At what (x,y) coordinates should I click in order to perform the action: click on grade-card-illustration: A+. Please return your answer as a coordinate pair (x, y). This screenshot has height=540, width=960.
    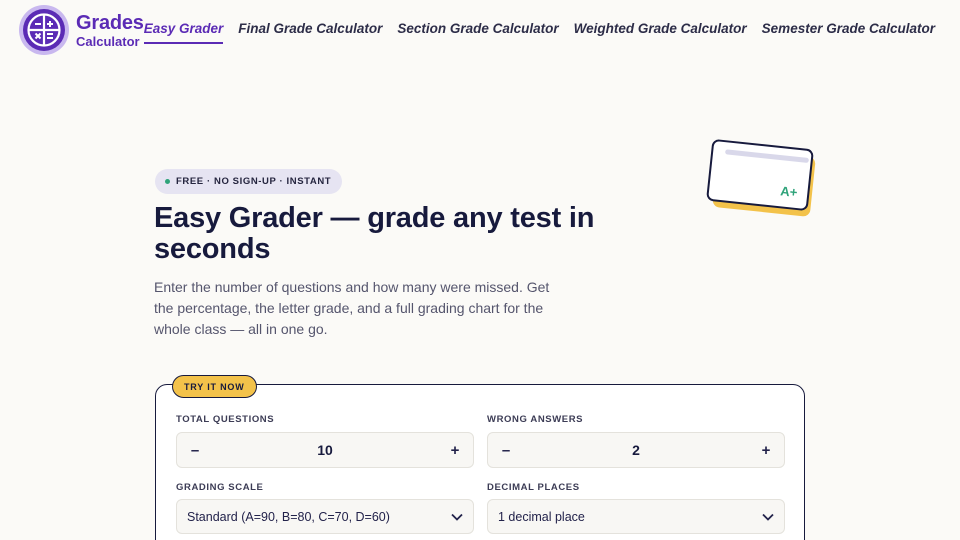
    Looking at the image, I should click on (763, 180).